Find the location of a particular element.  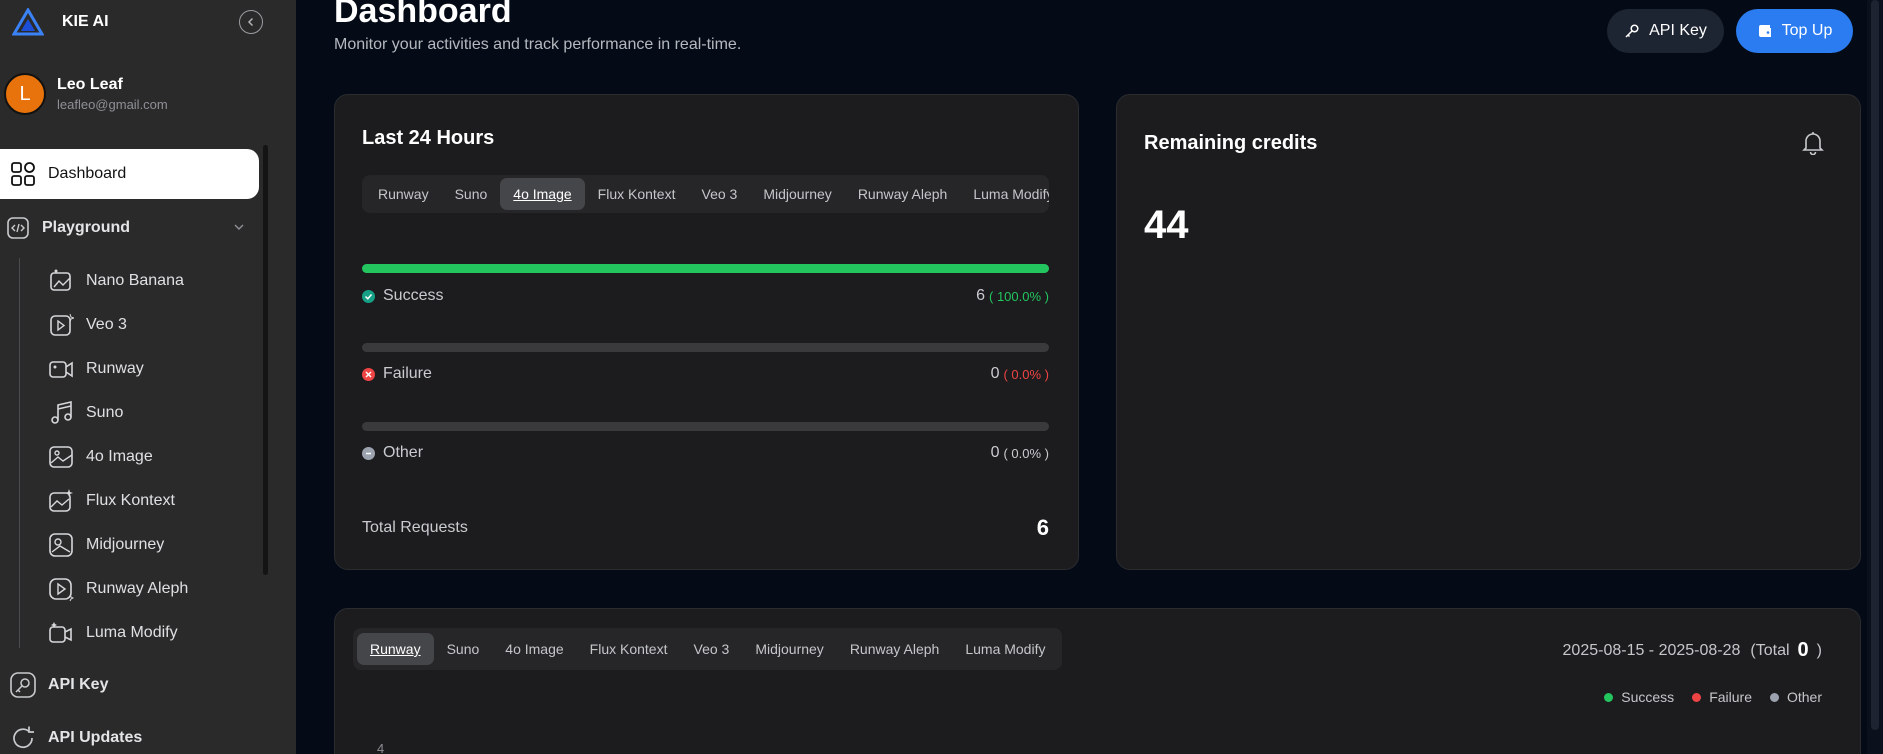

success-check-icon is located at coordinates (368, 296).